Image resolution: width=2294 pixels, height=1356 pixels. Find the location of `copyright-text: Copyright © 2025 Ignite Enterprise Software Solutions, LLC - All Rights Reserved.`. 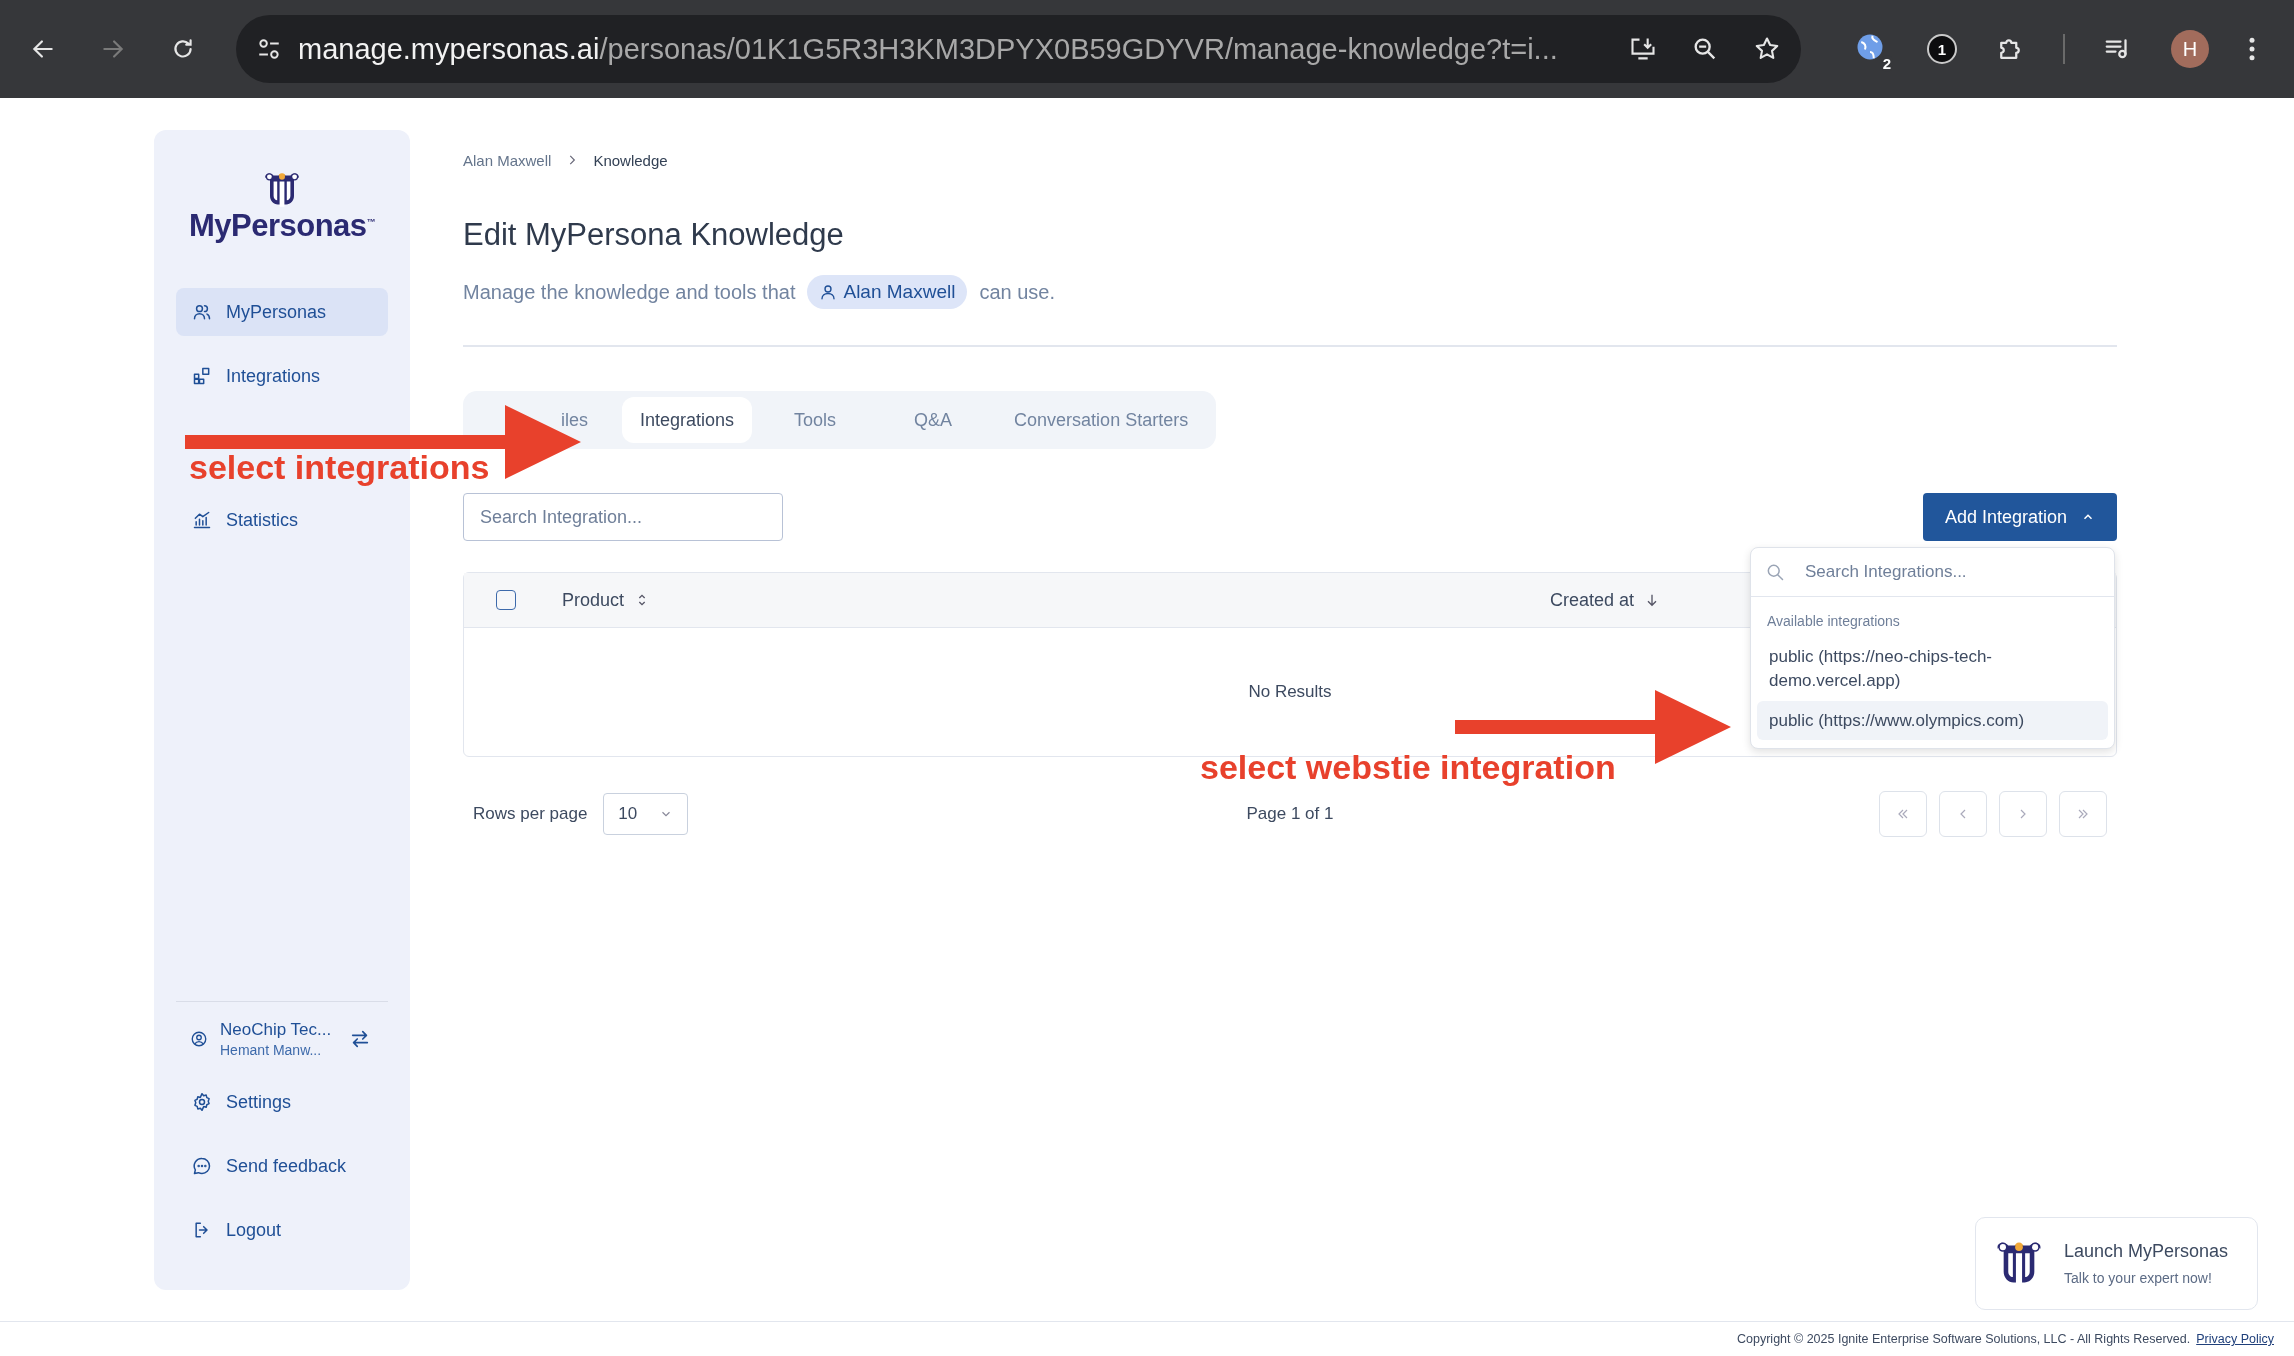

copyright-text: Copyright © 2025 Ignite Enterprise Software Solutions, LLC - All Rights Reserved. is located at coordinates (1964, 1339).